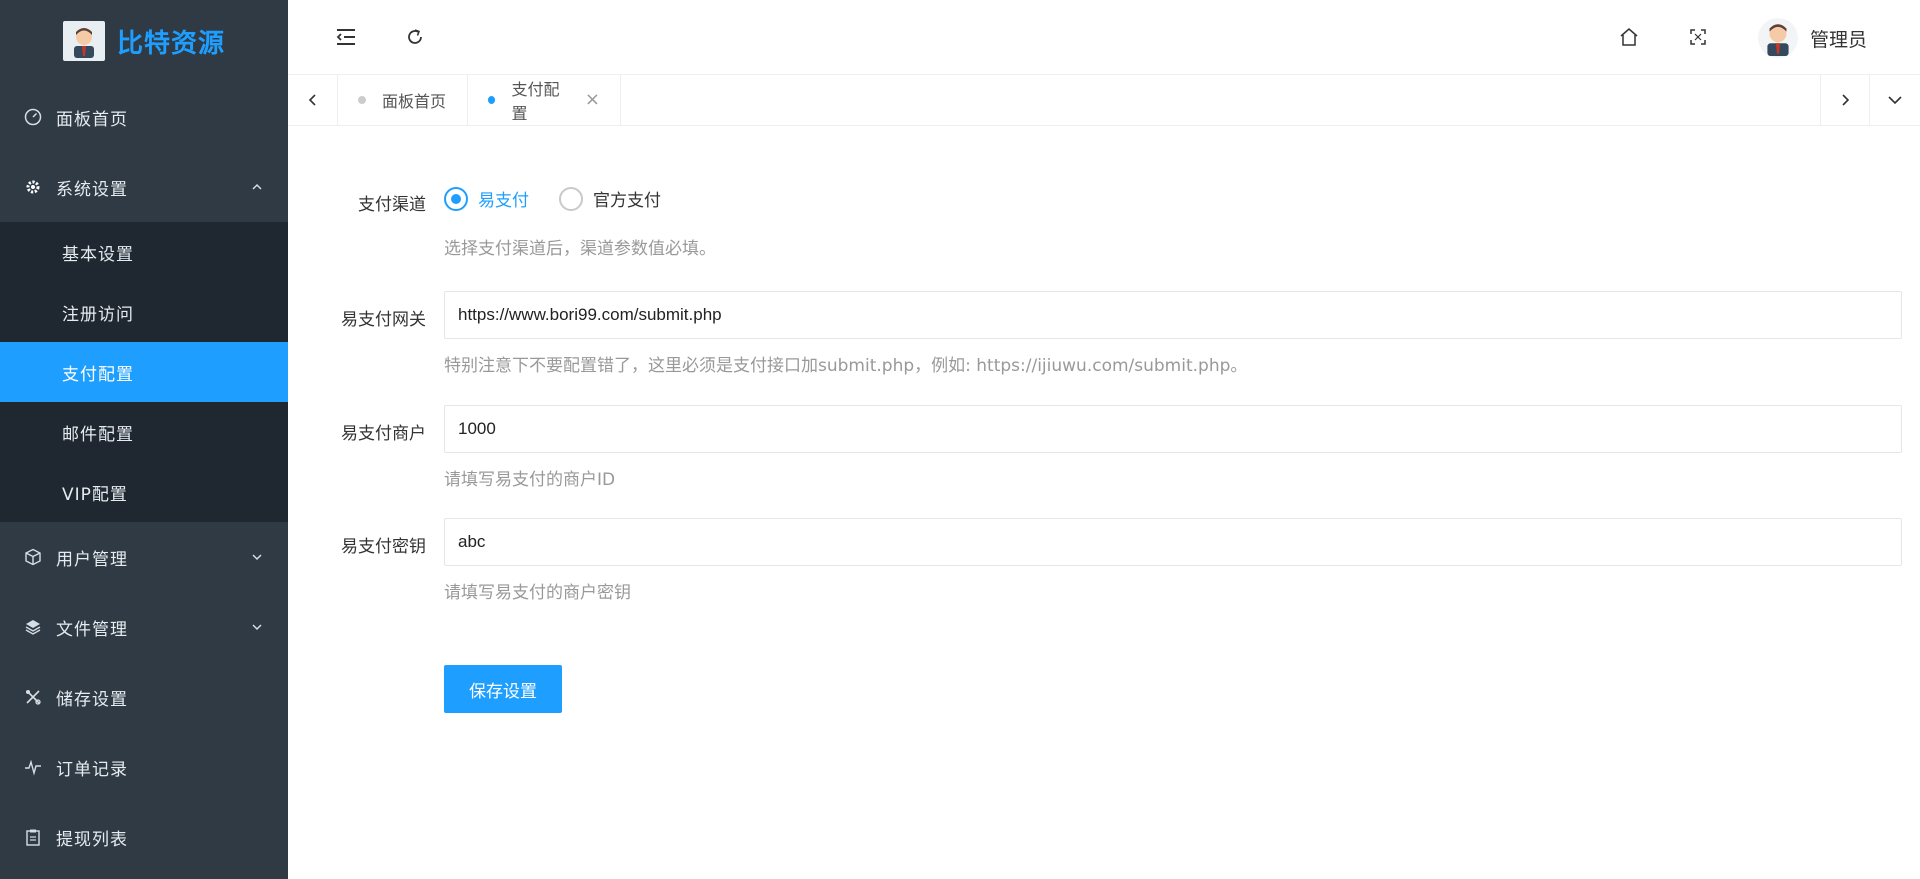 The image size is (1920, 879). I want to click on top-header: 管理员, so click(1104, 37).